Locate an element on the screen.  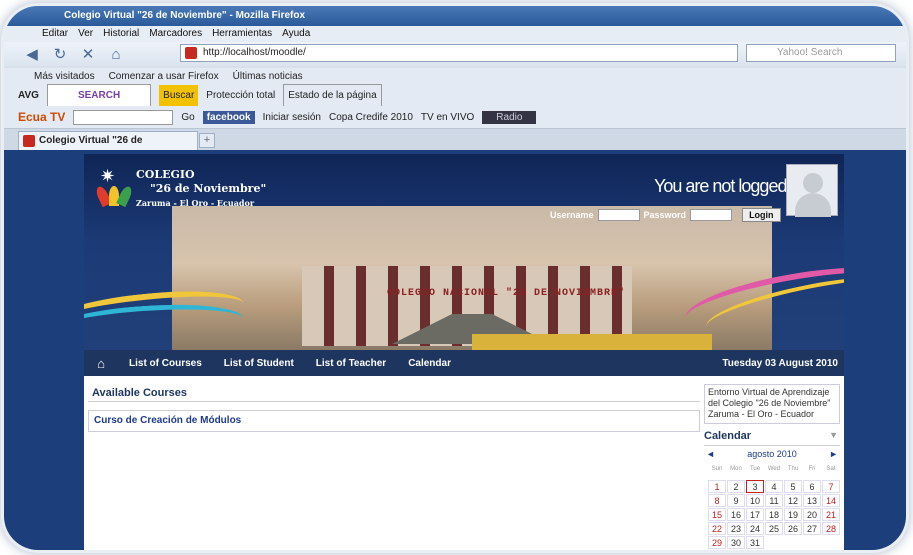
school-logo-icon: ✷ is located at coordinates (114, 187).